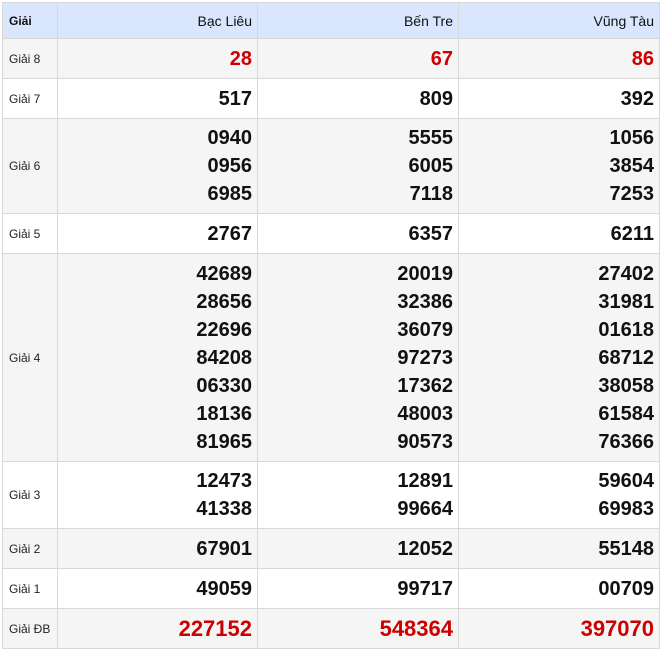 The height and width of the screenshot is (651, 662). Describe the element at coordinates (559, 166) in the screenshot. I see `prize-cell: 1056 3854 7253` at that location.